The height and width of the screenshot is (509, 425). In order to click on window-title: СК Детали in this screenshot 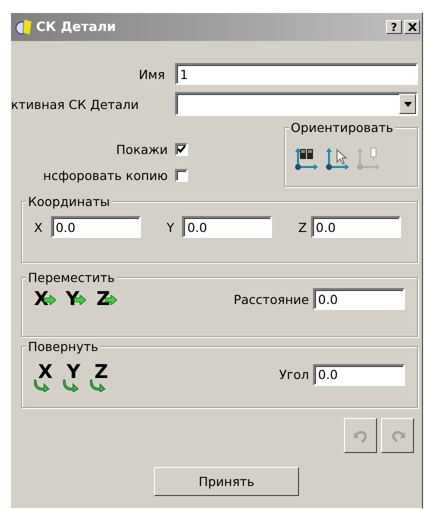, I will do `click(77, 27)`.